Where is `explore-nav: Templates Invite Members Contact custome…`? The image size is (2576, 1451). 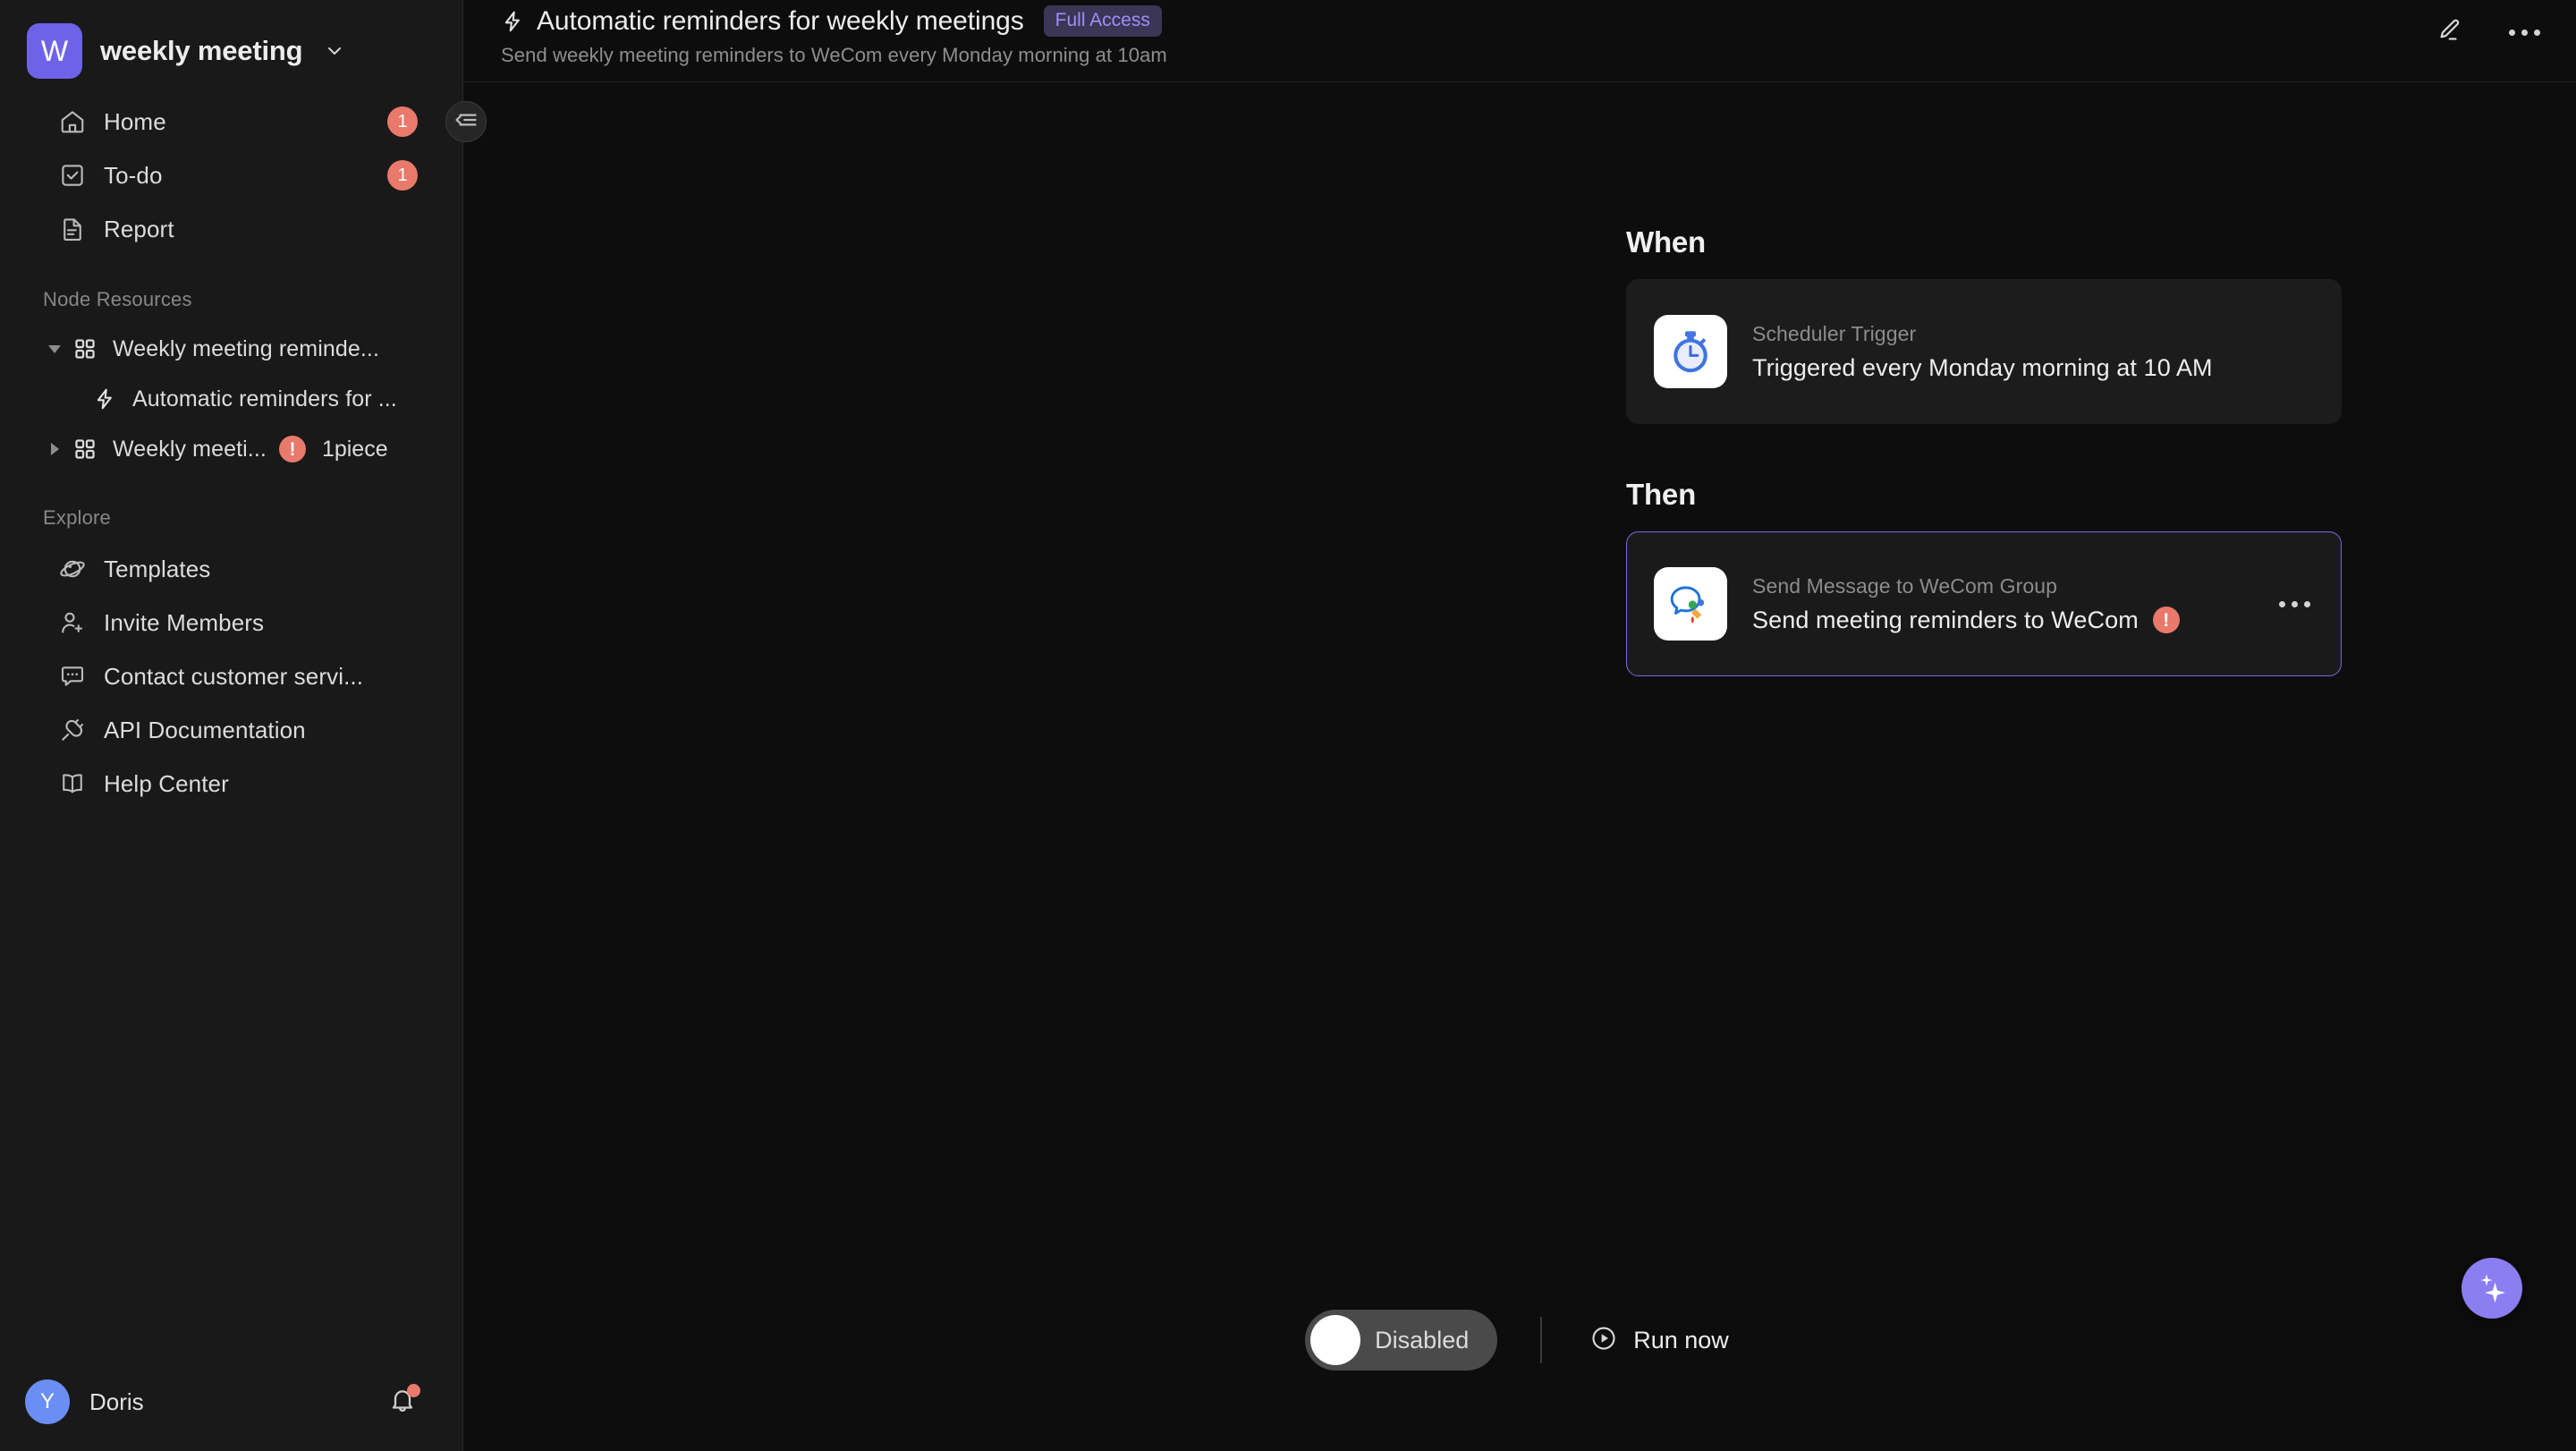
explore-nav: Templates Invite Members Contact custome… is located at coordinates (231, 676).